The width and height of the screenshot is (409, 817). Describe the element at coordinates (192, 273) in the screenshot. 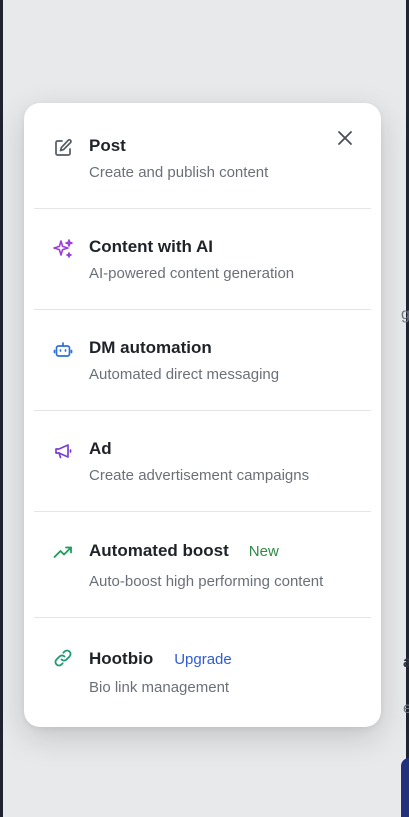

I see `menu-item-description: AI-powered content generation` at that location.